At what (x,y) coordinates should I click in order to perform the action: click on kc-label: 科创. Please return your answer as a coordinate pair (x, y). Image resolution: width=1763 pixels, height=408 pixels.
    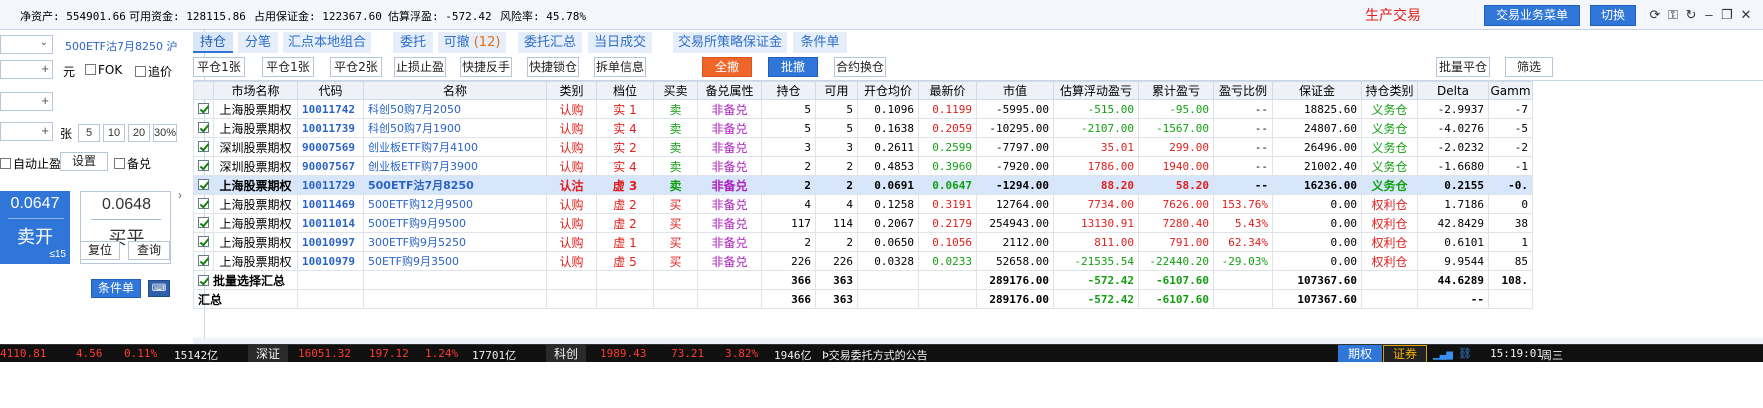
    Looking at the image, I should click on (566, 354).